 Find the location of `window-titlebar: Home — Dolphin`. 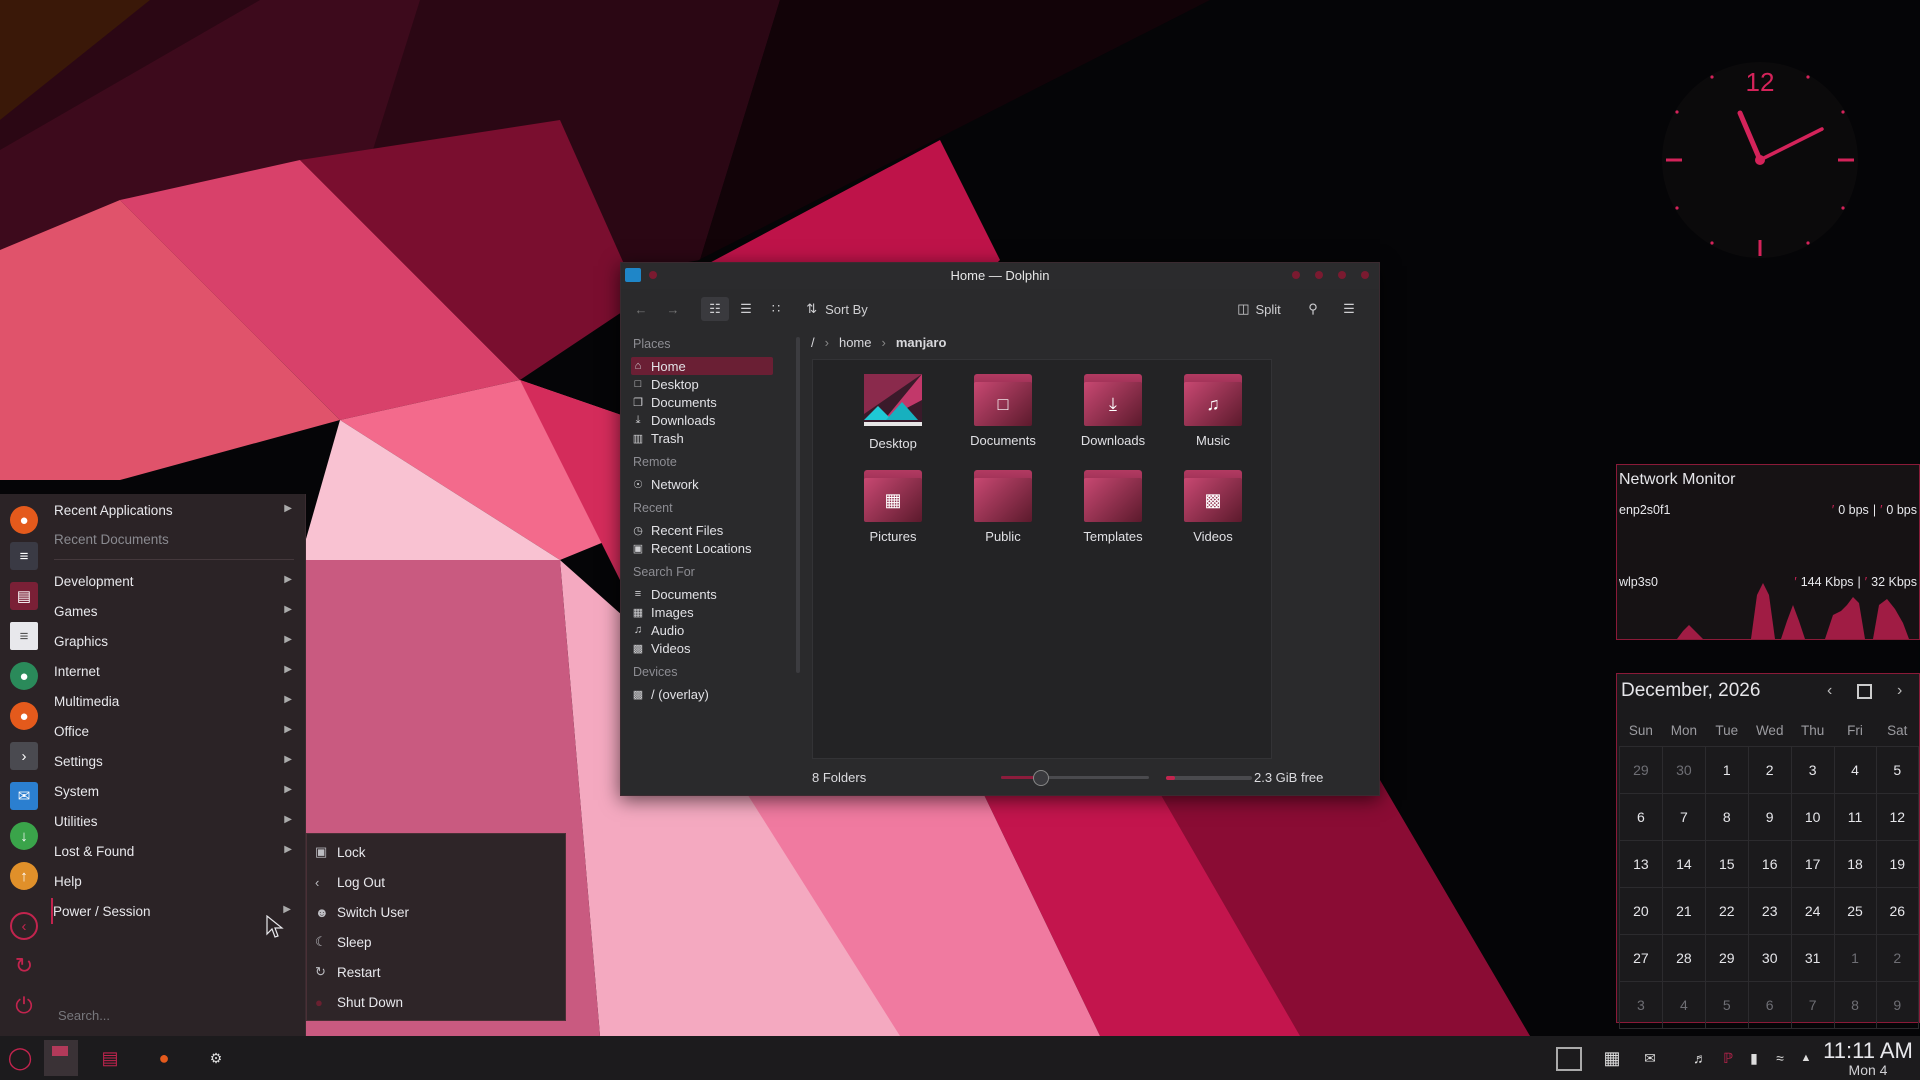

window-titlebar: Home — Dolphin is located at coordinates (1000, 276).